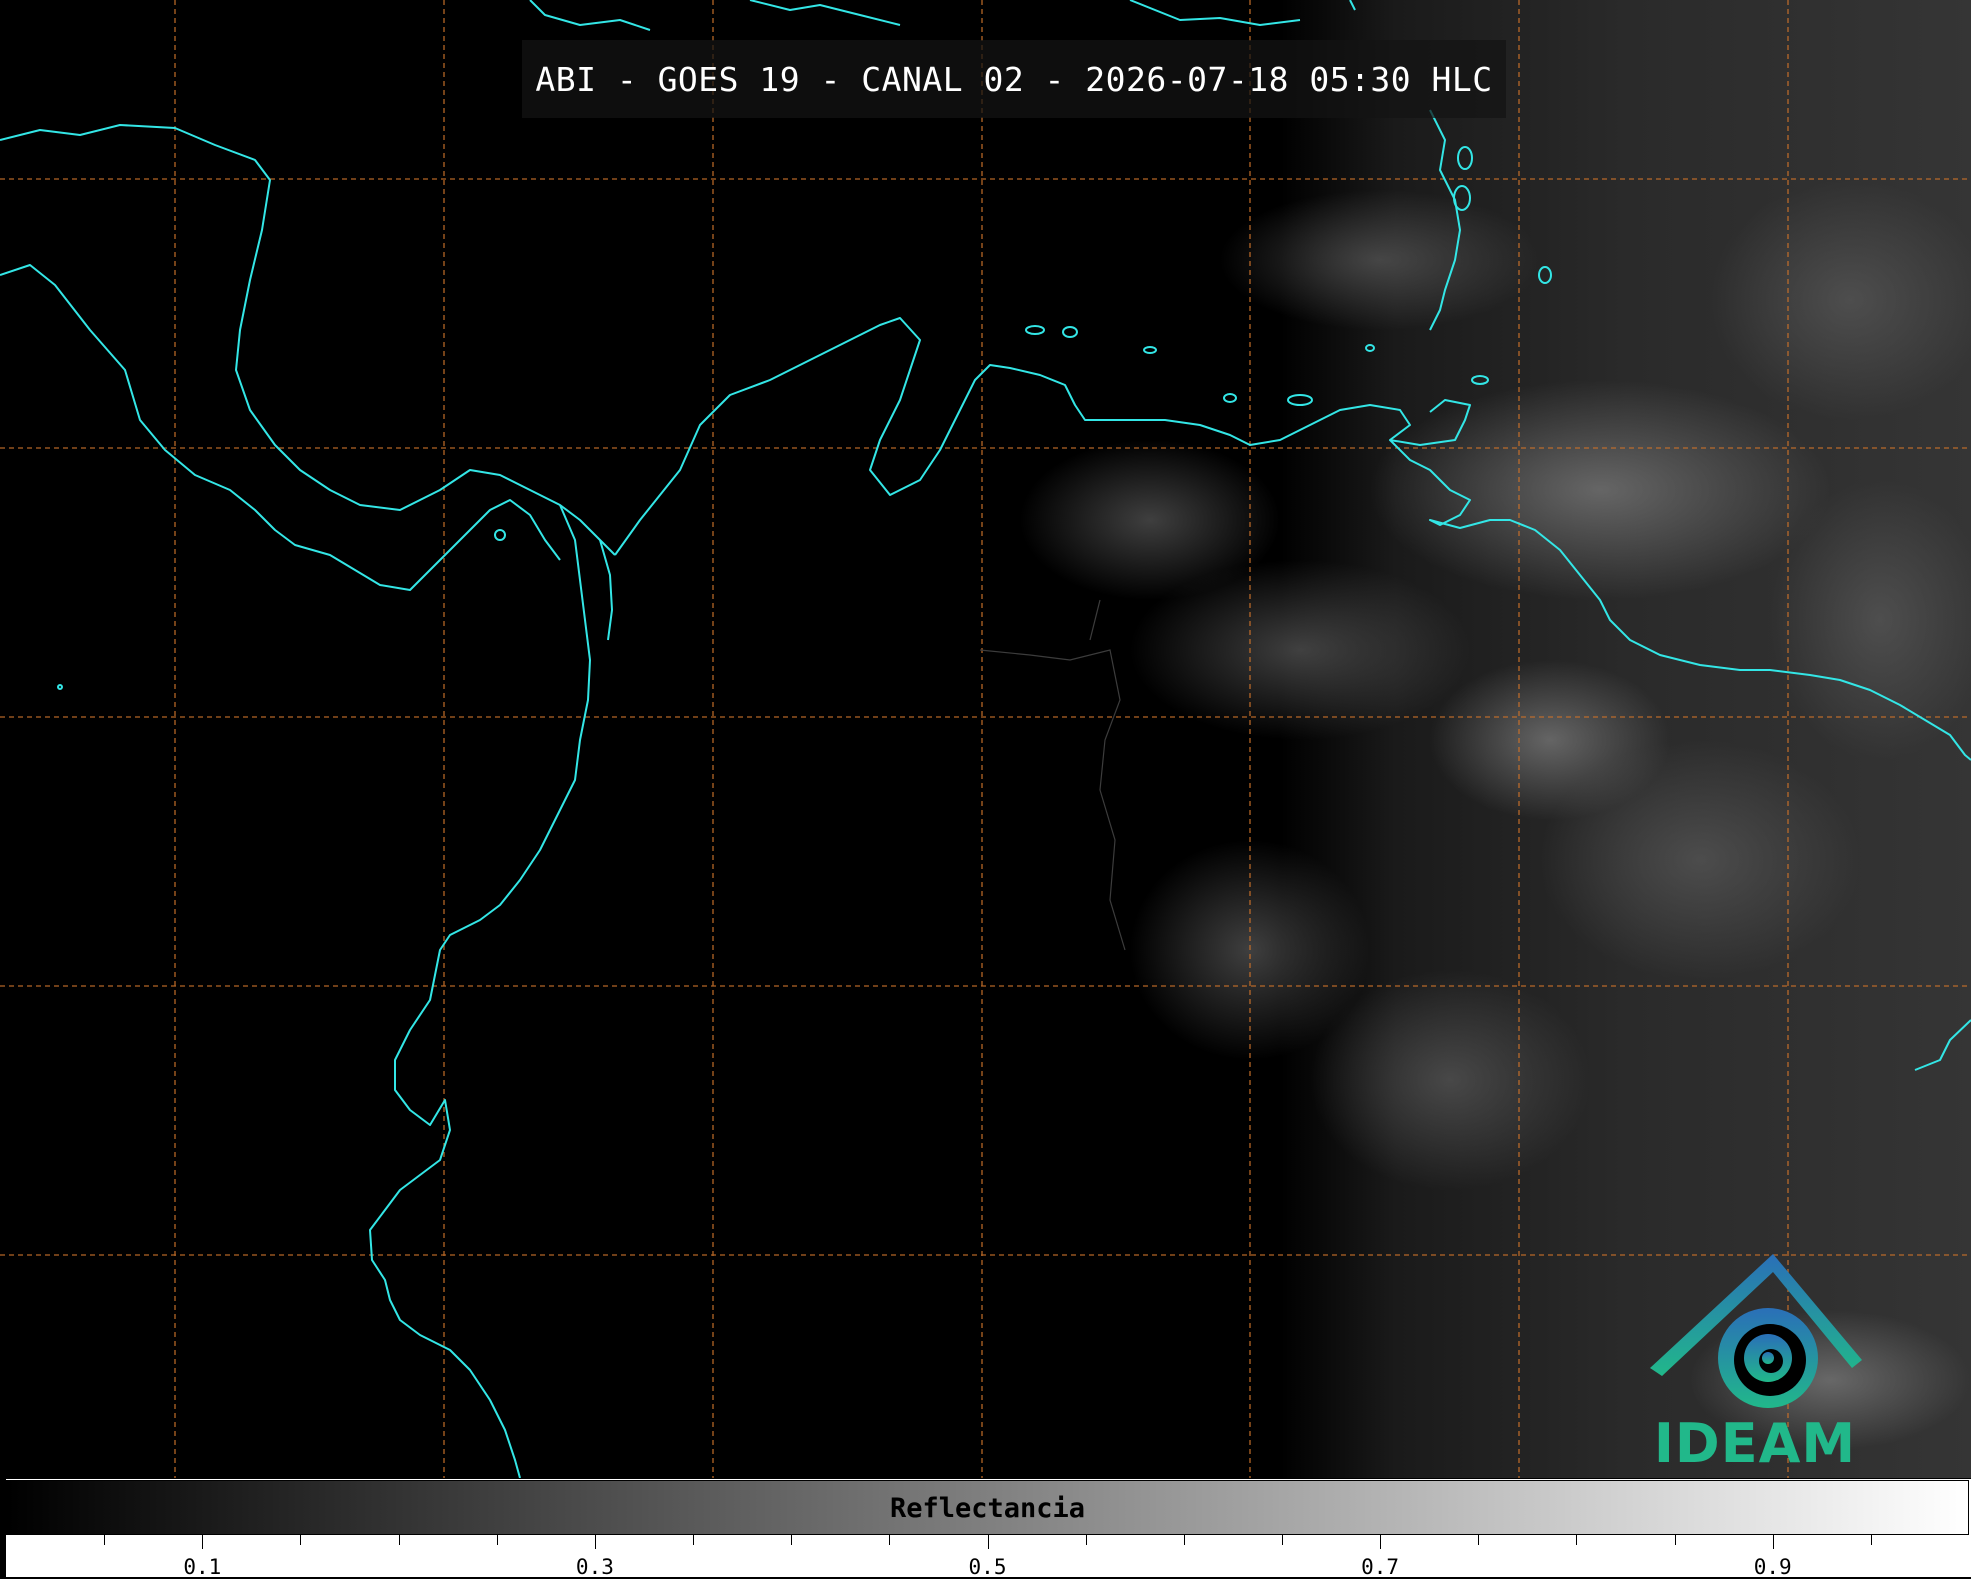  I want to click on colorbar-tick-label: 0.3, so click(594, 1567).